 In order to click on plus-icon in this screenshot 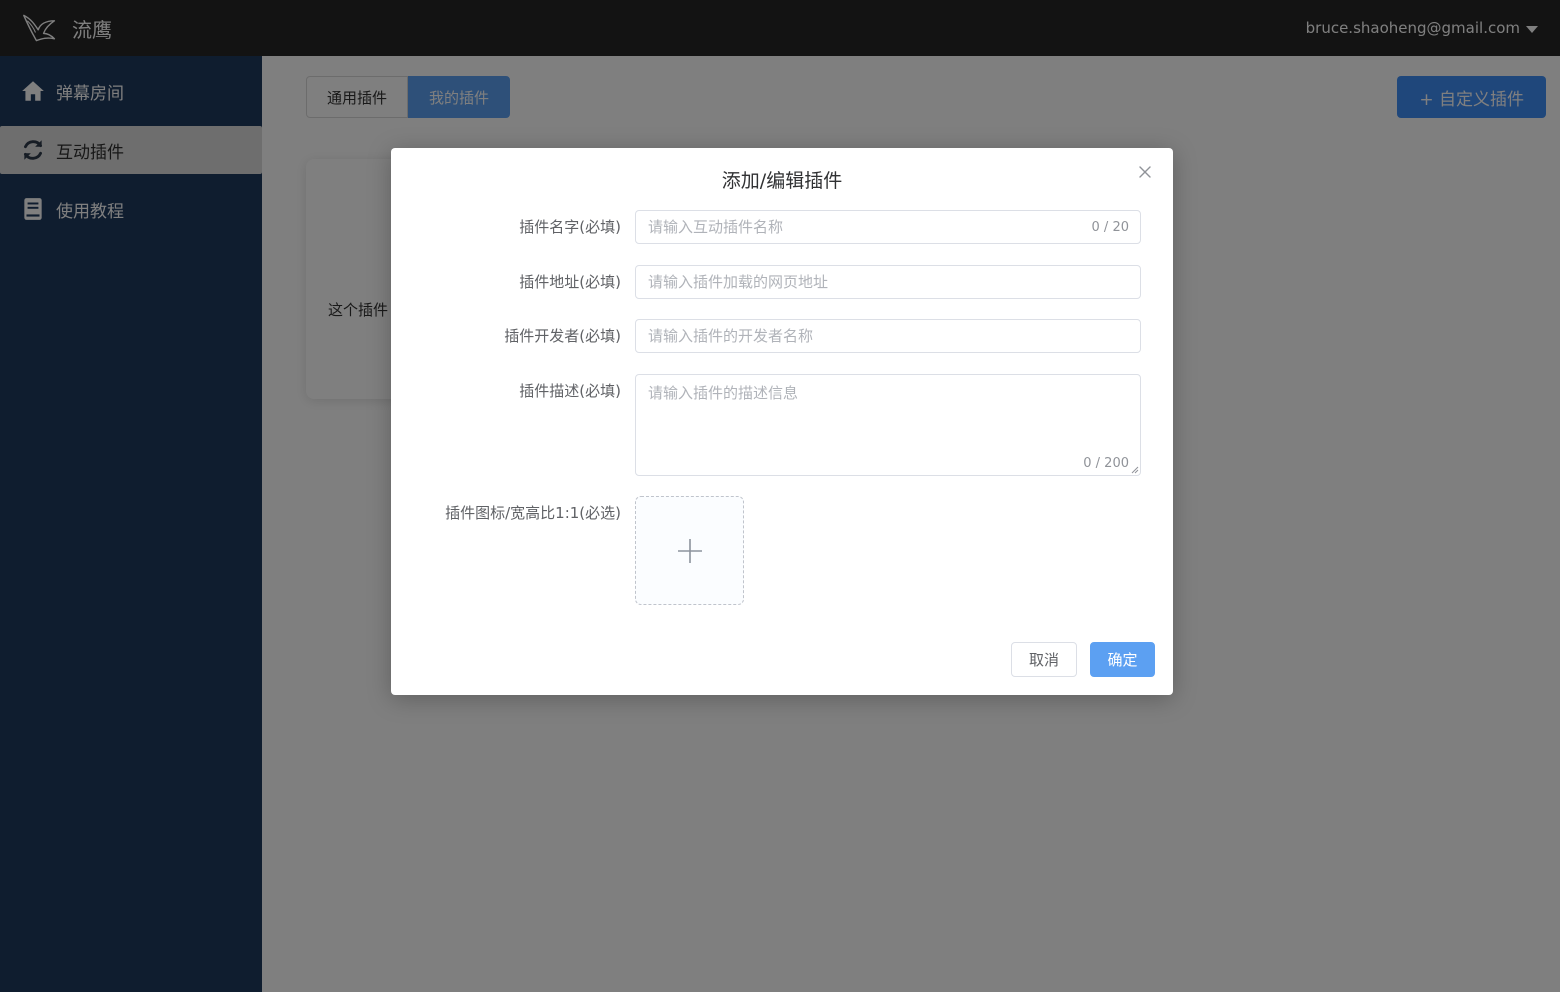, I will do `click(689, 550)`.